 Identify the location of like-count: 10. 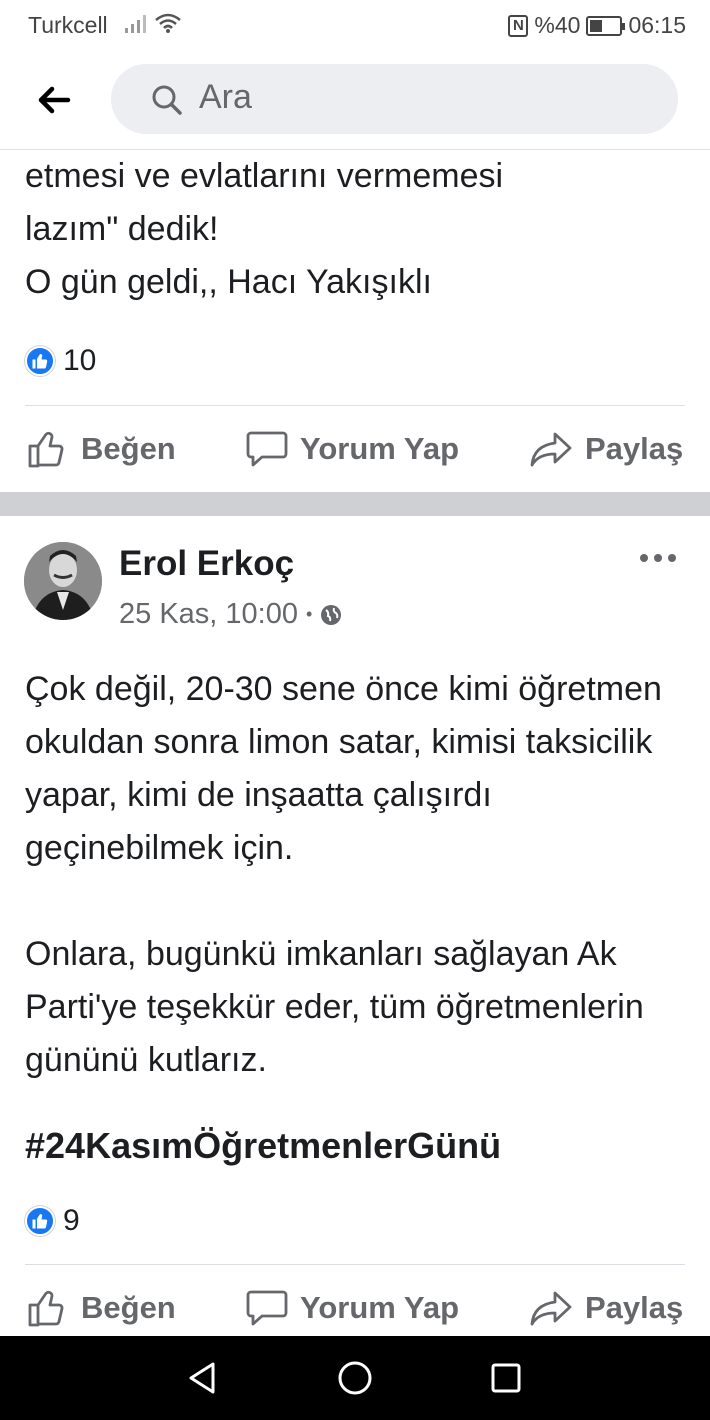
(80, 360).